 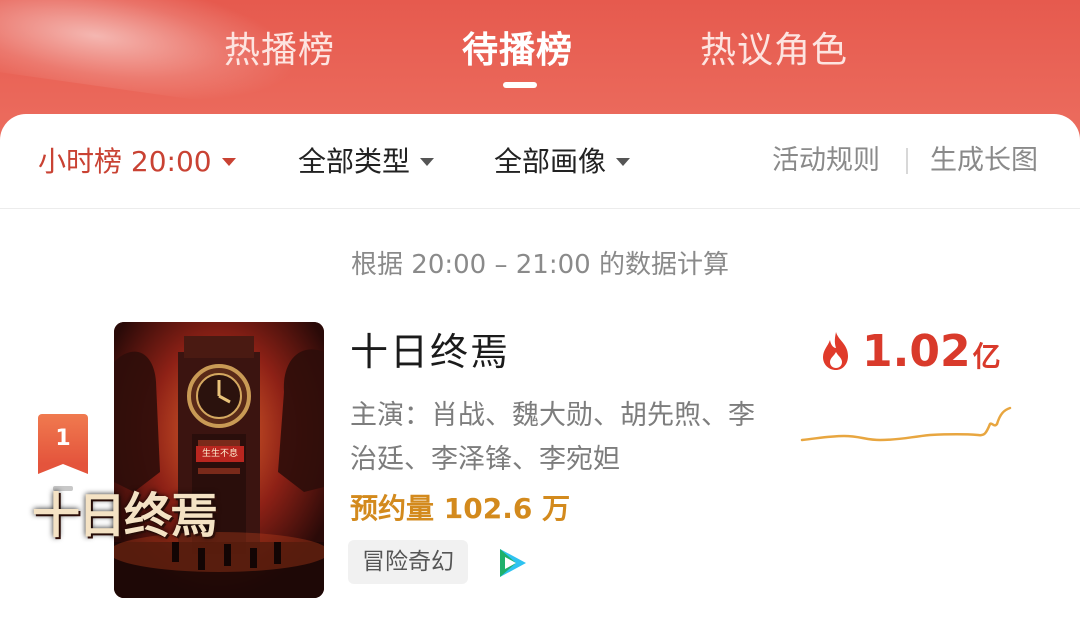 I want to click on hour-ranking-dropdown: 小时榜 20:00, so click(x=137, y=161).